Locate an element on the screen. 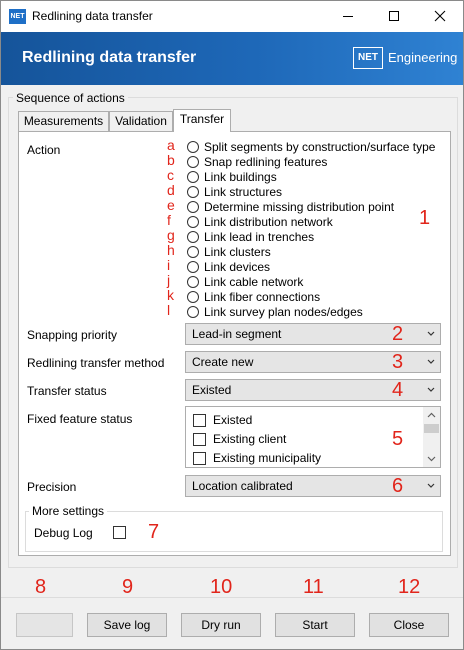  action-radio-option: Link distribution network is located at coordinates (260, 221).